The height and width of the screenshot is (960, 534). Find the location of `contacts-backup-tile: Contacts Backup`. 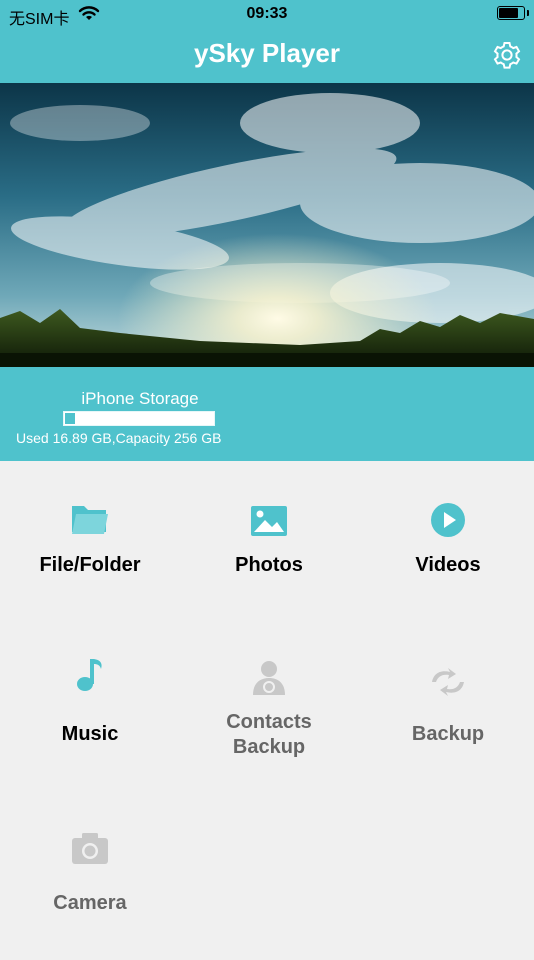

contacts-backup-tile: Contacts Backup is located at coordinates (269, 715).